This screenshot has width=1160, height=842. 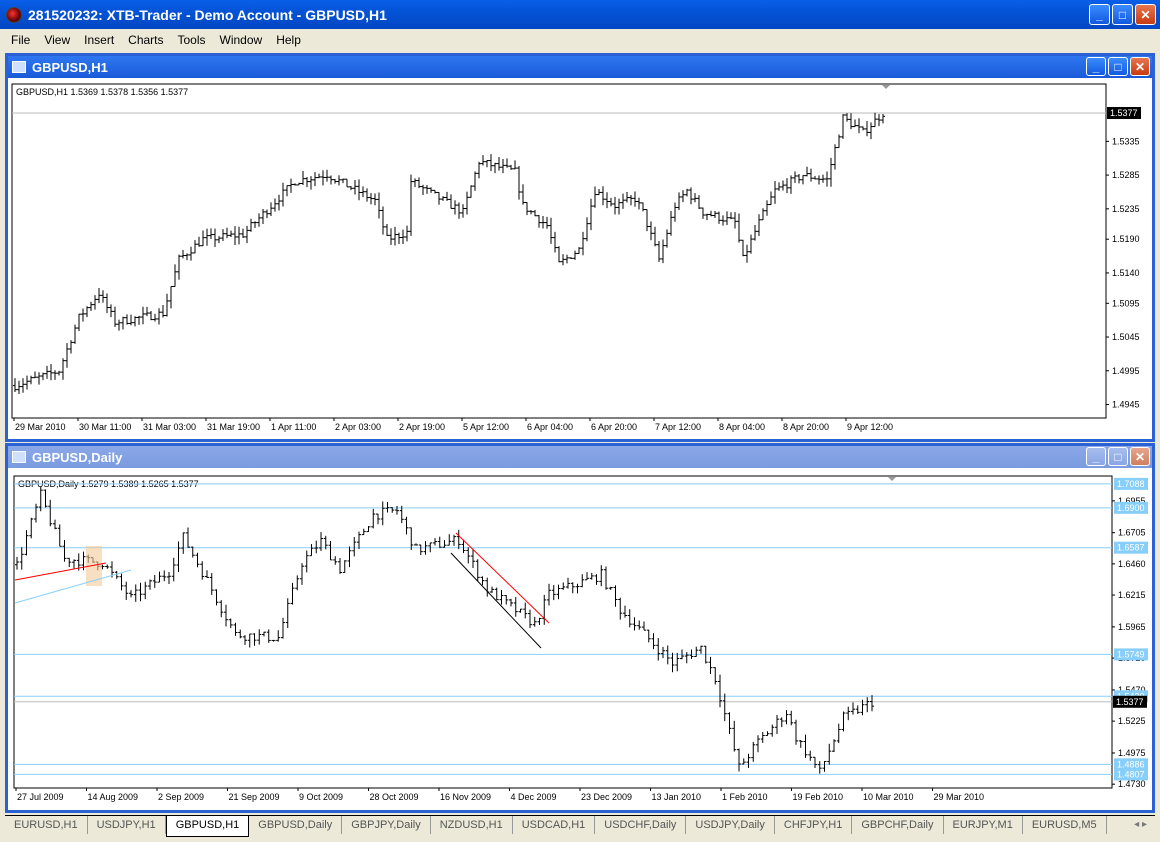 What do you see at coordinates (814, 825) in the screenshot?
I see `chart-tab: CHFJPY,H1` at bounding box center [814, 825].